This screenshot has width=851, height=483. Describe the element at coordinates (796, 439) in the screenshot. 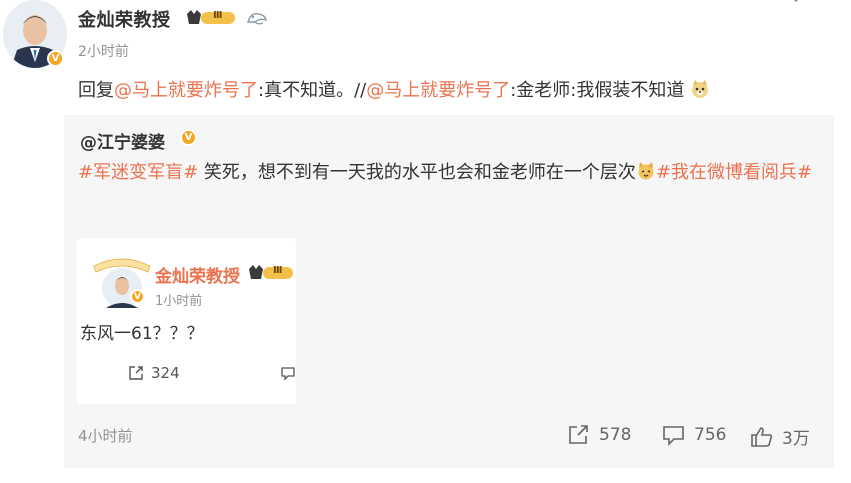

I see `like-count: 3万` at that location.